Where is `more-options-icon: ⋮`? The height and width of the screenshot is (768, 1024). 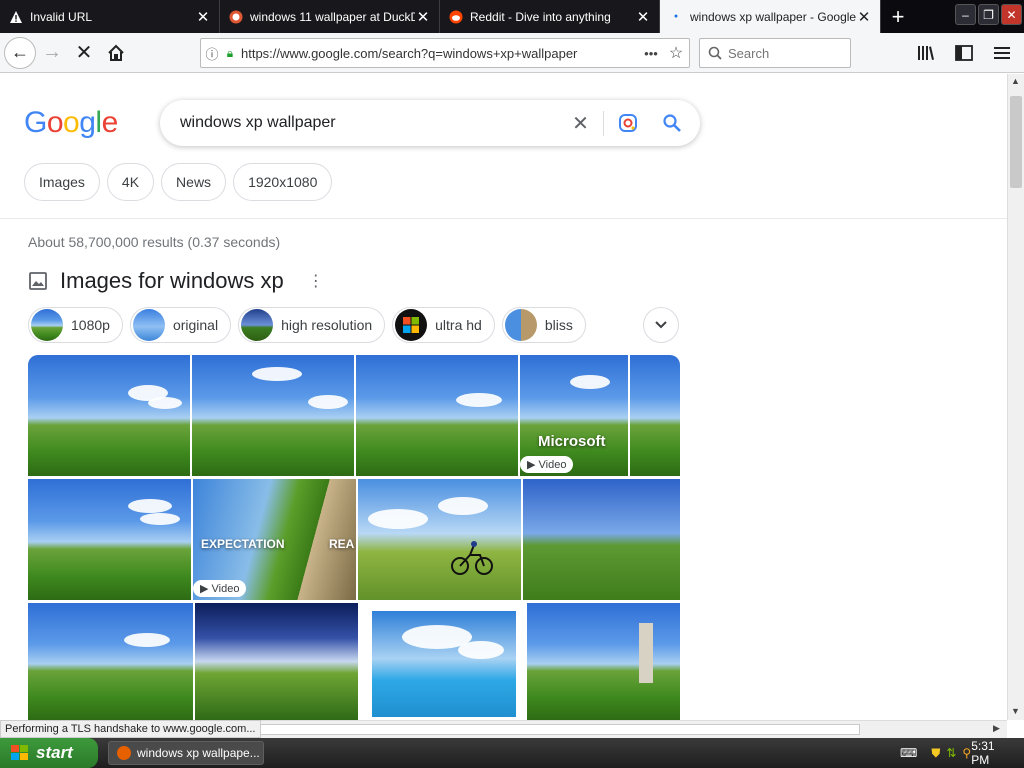 more-options-icon: ⋮ is located at coordinates (316, 281).